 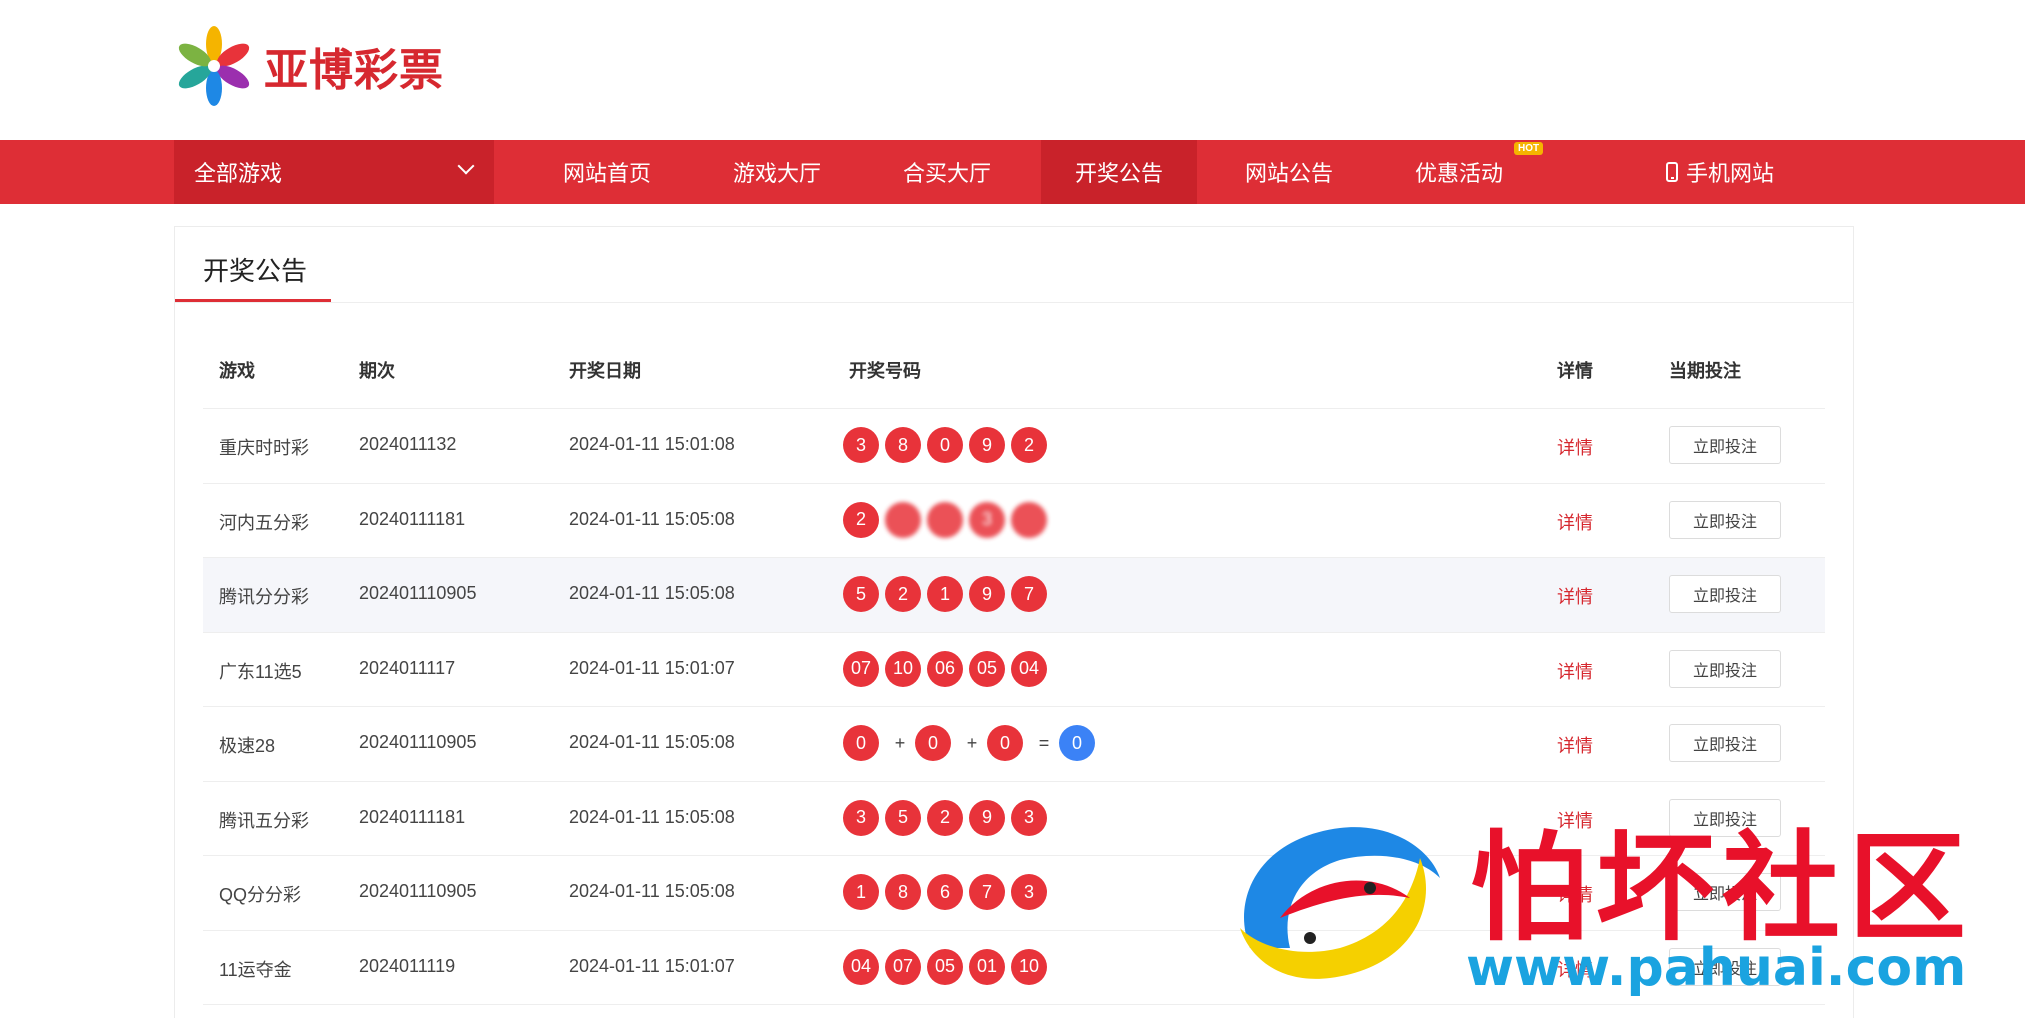 What do you see at coordinates (412, 518) in the screenshot?
I see `period: 20240111181` at bounding box center [412, 518].